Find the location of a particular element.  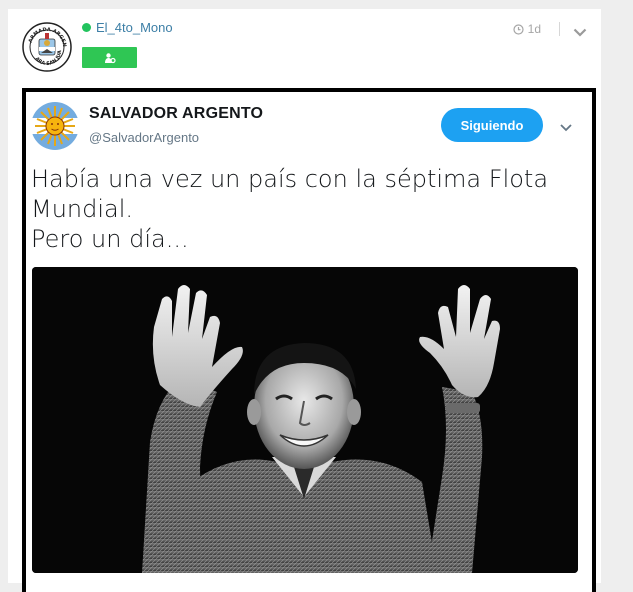

tweet-author-name: SALVADOR ARGENTO is located at coordinates (176, 114).